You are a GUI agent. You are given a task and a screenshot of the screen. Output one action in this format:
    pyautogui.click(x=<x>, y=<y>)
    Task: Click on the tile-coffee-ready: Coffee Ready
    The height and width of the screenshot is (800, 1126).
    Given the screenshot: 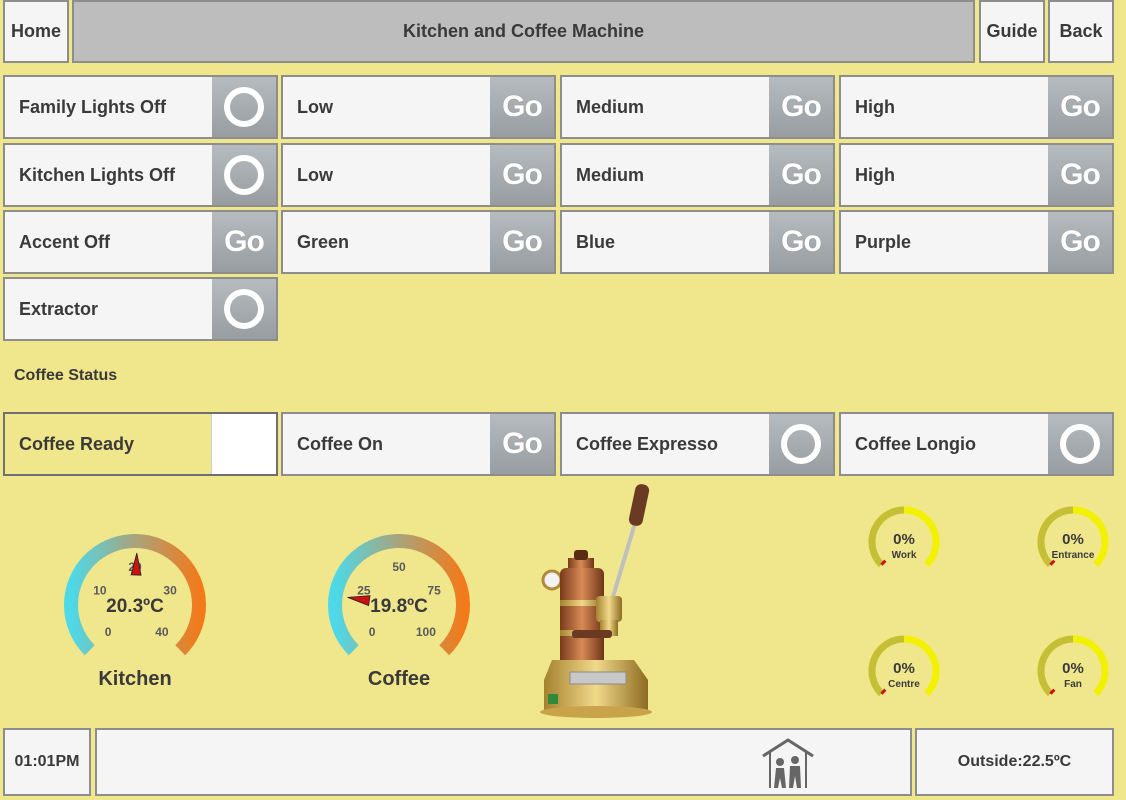 What is the action you would take?
    pyautogui.click(x=140, y=444)
    